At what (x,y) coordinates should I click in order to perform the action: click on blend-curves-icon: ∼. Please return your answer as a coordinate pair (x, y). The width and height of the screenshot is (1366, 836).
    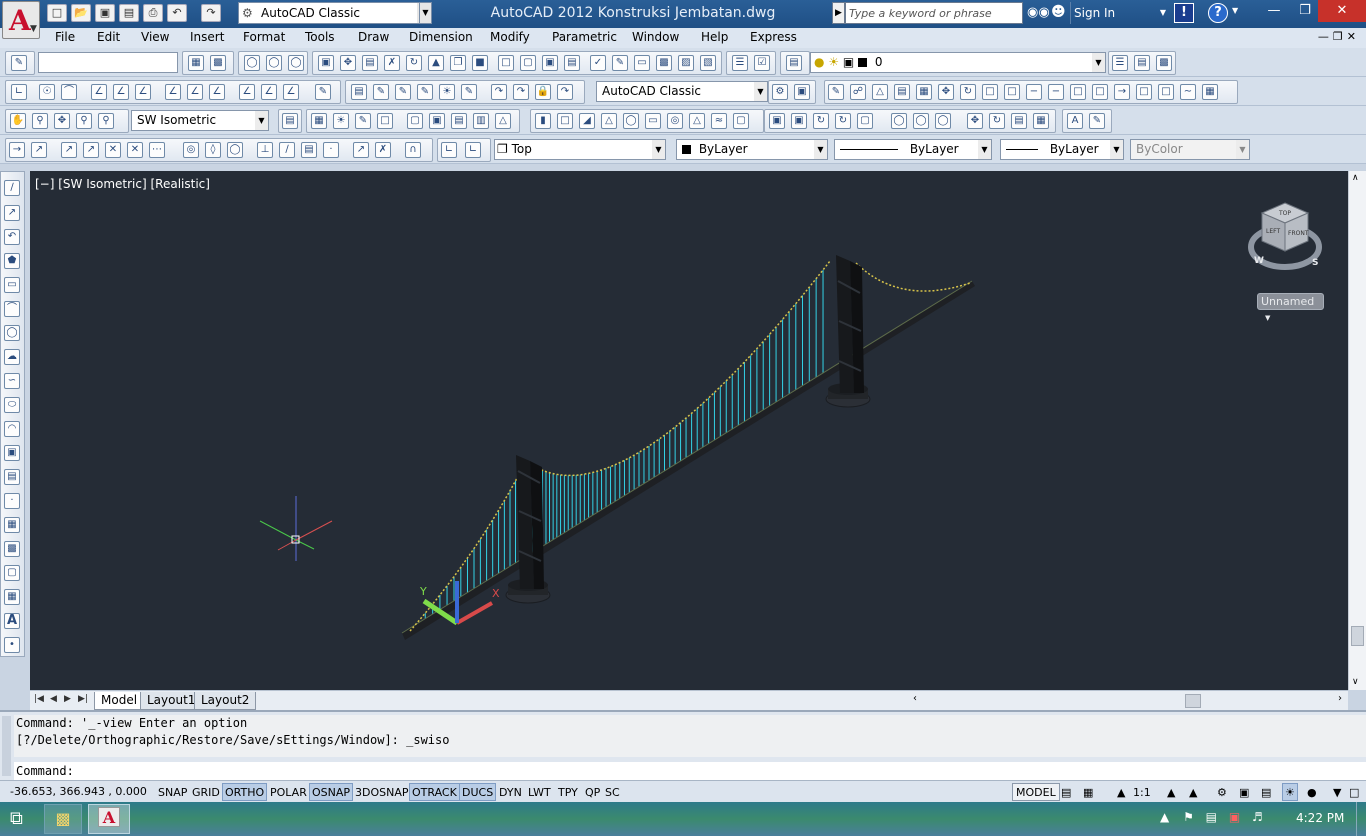
    Looking at the image, I should click on (1188, 92).